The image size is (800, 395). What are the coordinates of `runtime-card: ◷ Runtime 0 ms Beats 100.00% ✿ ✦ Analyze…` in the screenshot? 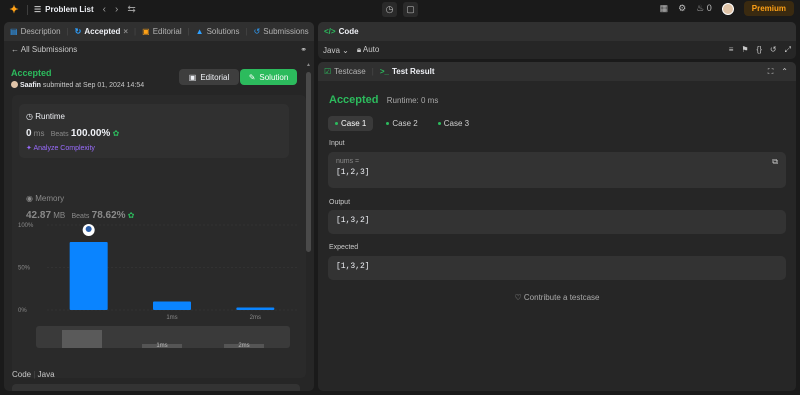 It's located at (154, 131).